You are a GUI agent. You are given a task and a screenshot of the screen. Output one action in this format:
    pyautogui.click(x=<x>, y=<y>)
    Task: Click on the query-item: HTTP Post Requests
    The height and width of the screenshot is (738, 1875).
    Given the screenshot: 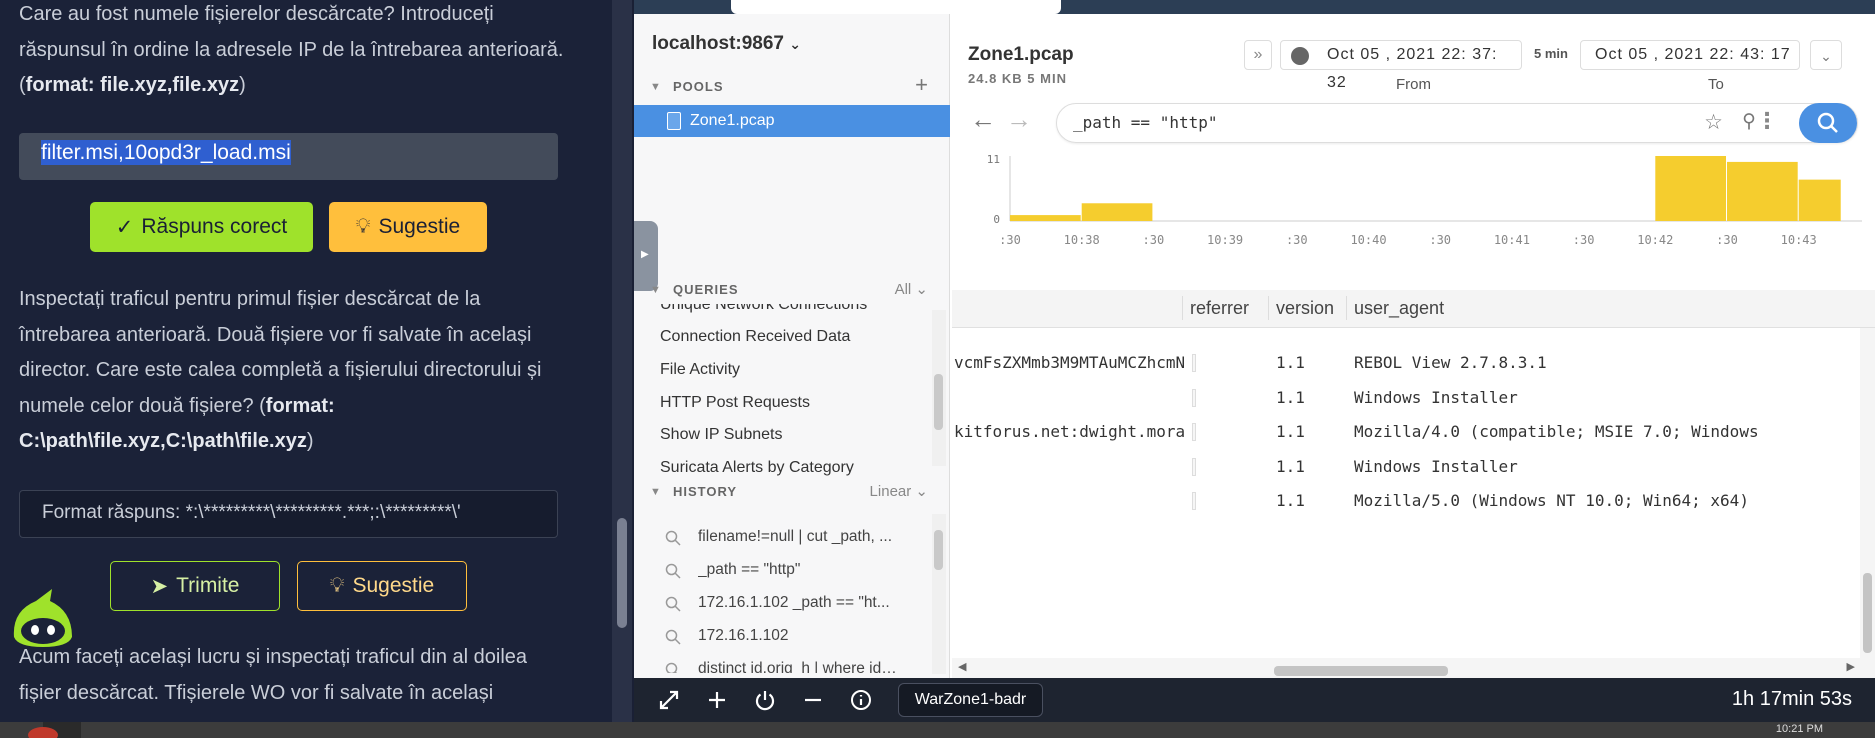 What is the action you would take?
    pyautogui.click(x=735, y=403)
    